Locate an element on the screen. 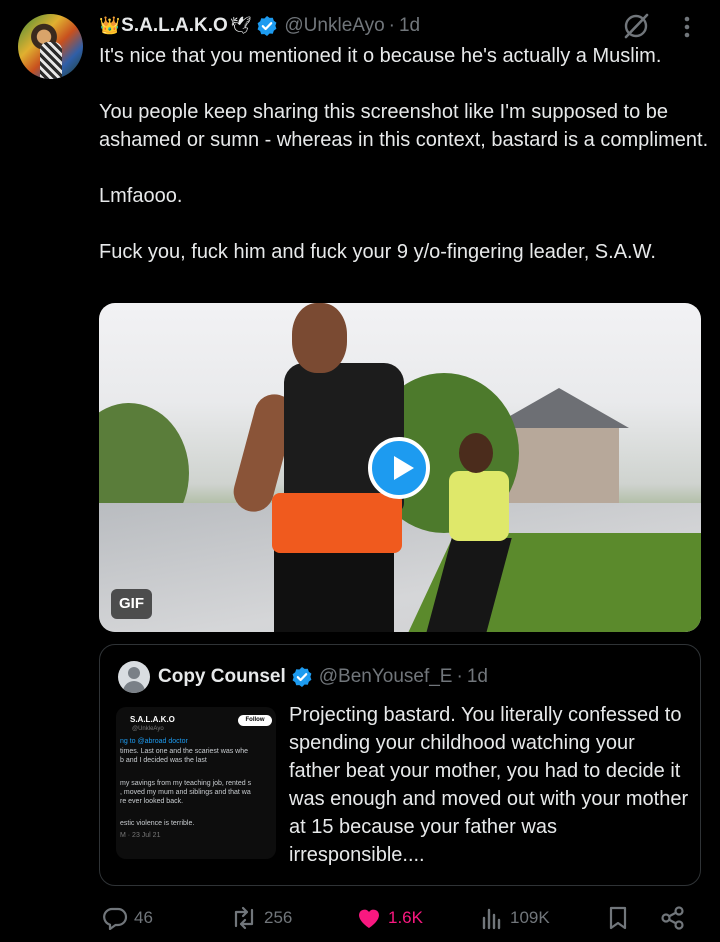 The image size is (720, 942). thumb-line: estic violence is terrible. is located at coordinates (157, 823).